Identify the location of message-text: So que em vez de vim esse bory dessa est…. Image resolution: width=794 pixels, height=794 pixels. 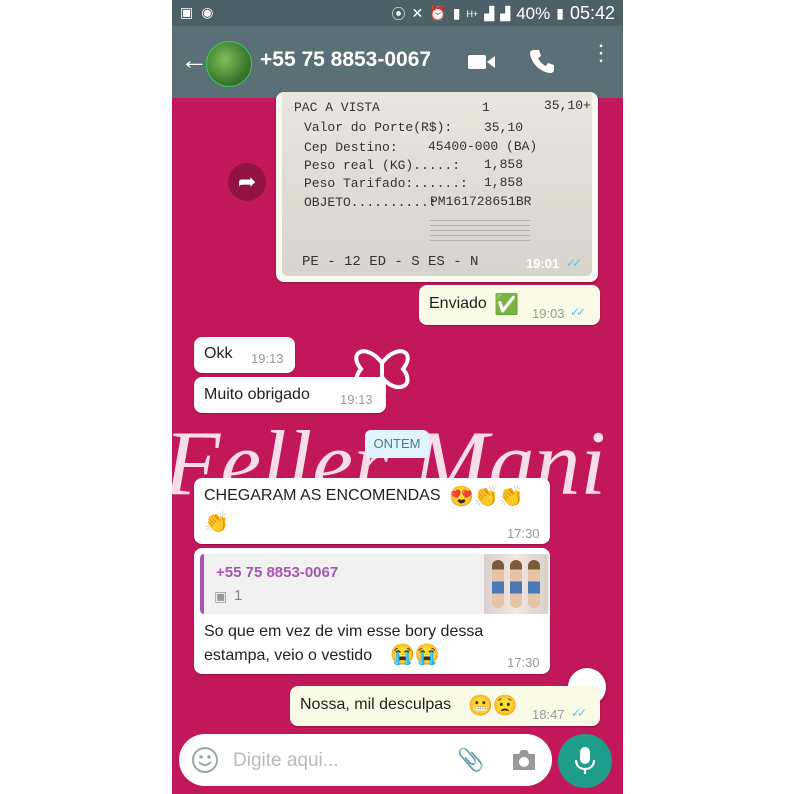
(344, 643).